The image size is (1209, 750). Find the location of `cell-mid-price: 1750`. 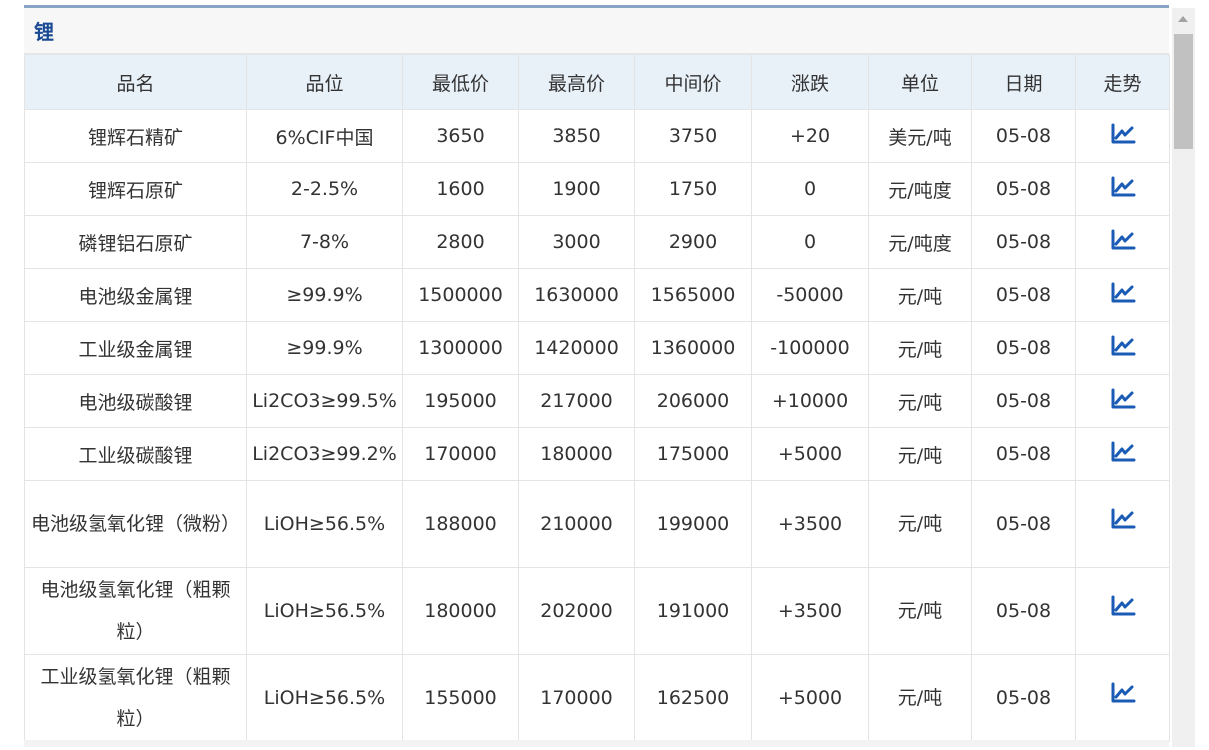

cell-mid-price: 1750 is located at coordinates (693, 189).